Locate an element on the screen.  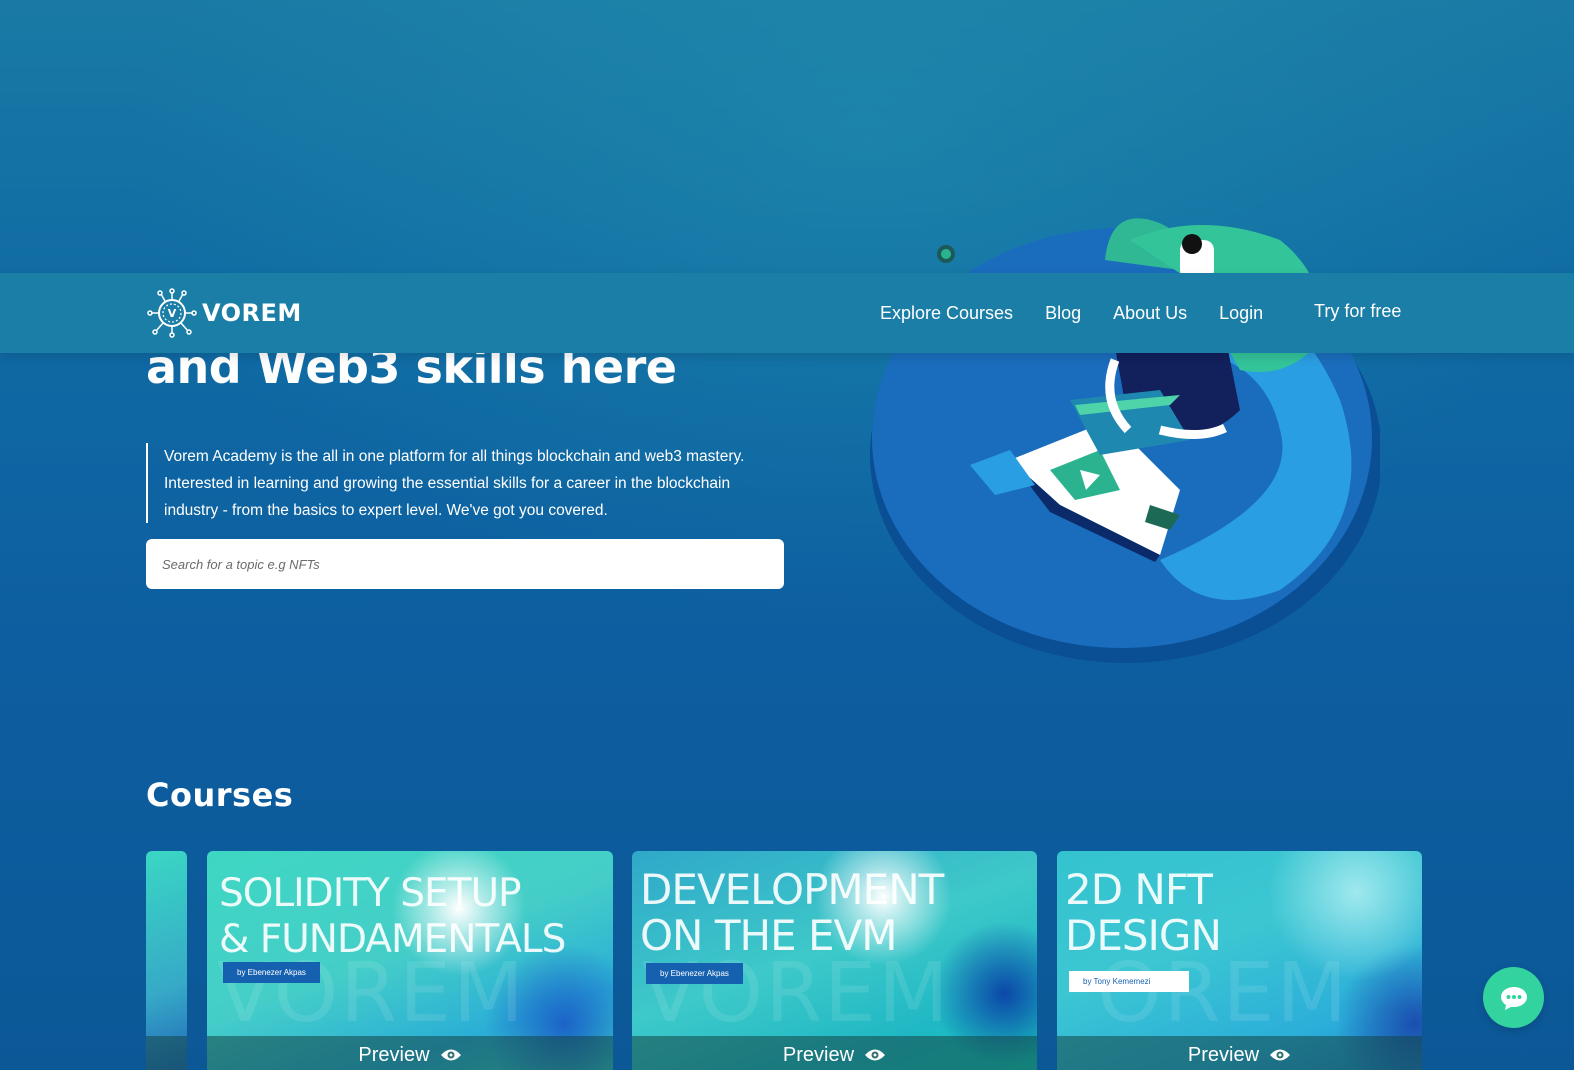
try-for-free-button: Try for free is located at coordinates (1357, 311).